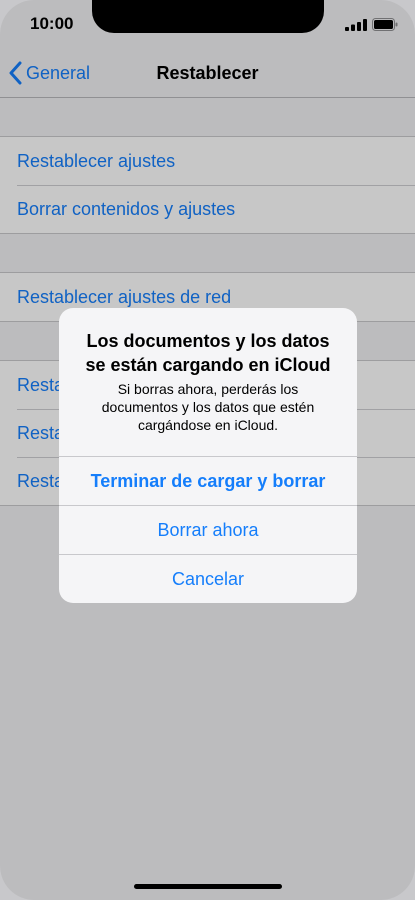  I want to click on erase-now-button: Borrar ahora, so click(208, 530).